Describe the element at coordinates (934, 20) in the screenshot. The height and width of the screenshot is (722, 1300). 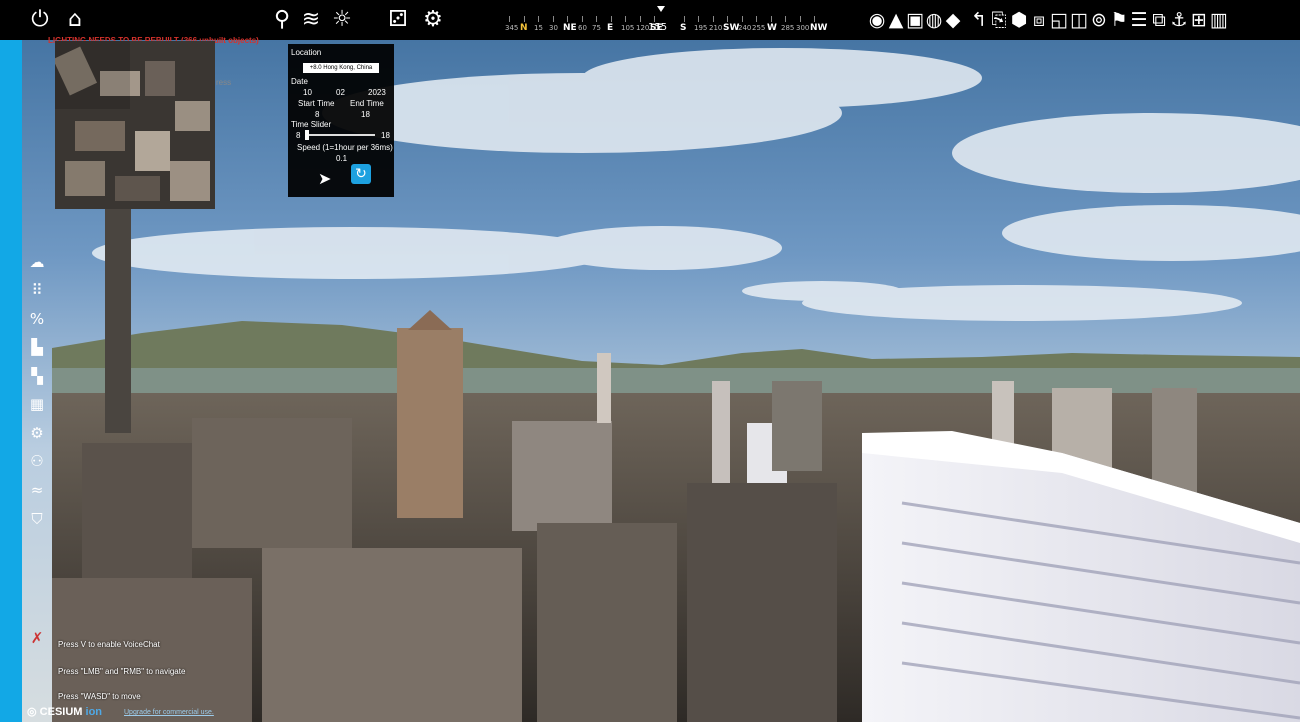
I see `sphere-icon: ◍` at that location.